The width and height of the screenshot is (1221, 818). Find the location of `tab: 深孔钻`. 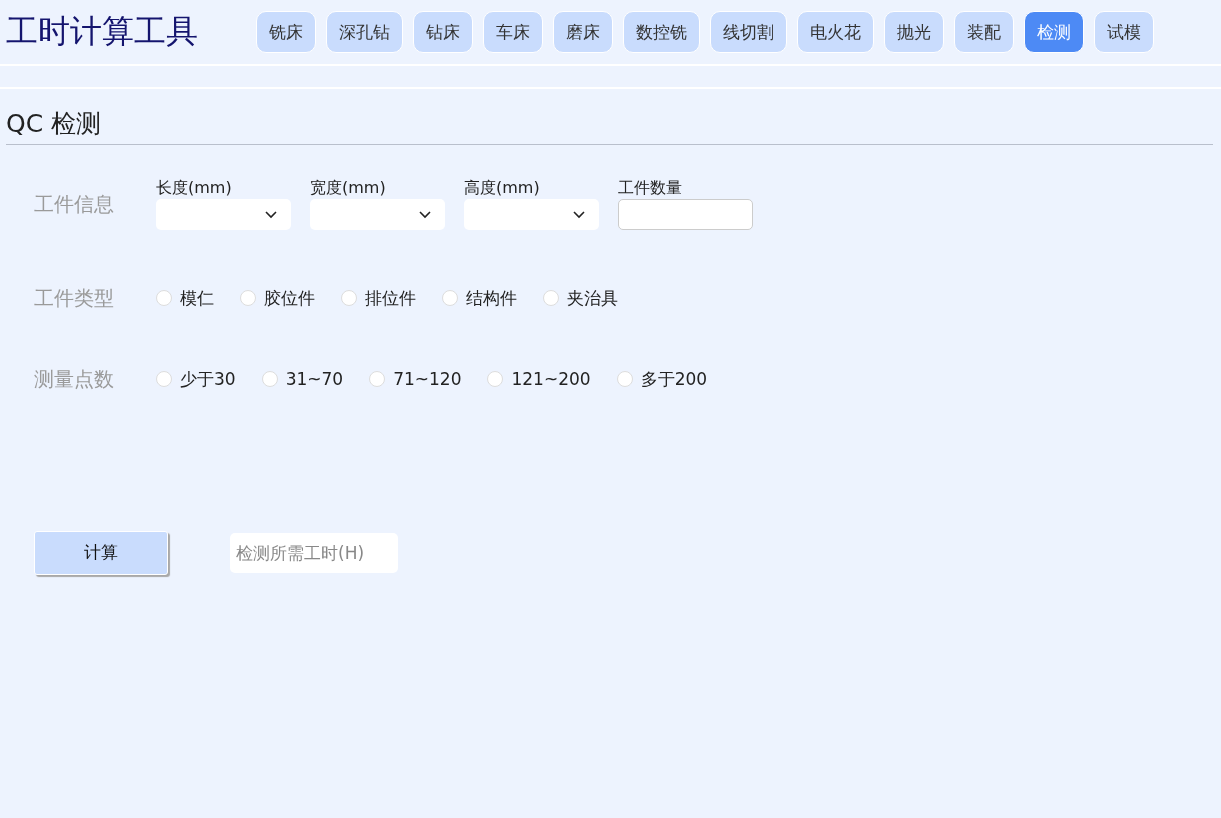

tab: 深孔钻 is located at coordinates (364, 32).